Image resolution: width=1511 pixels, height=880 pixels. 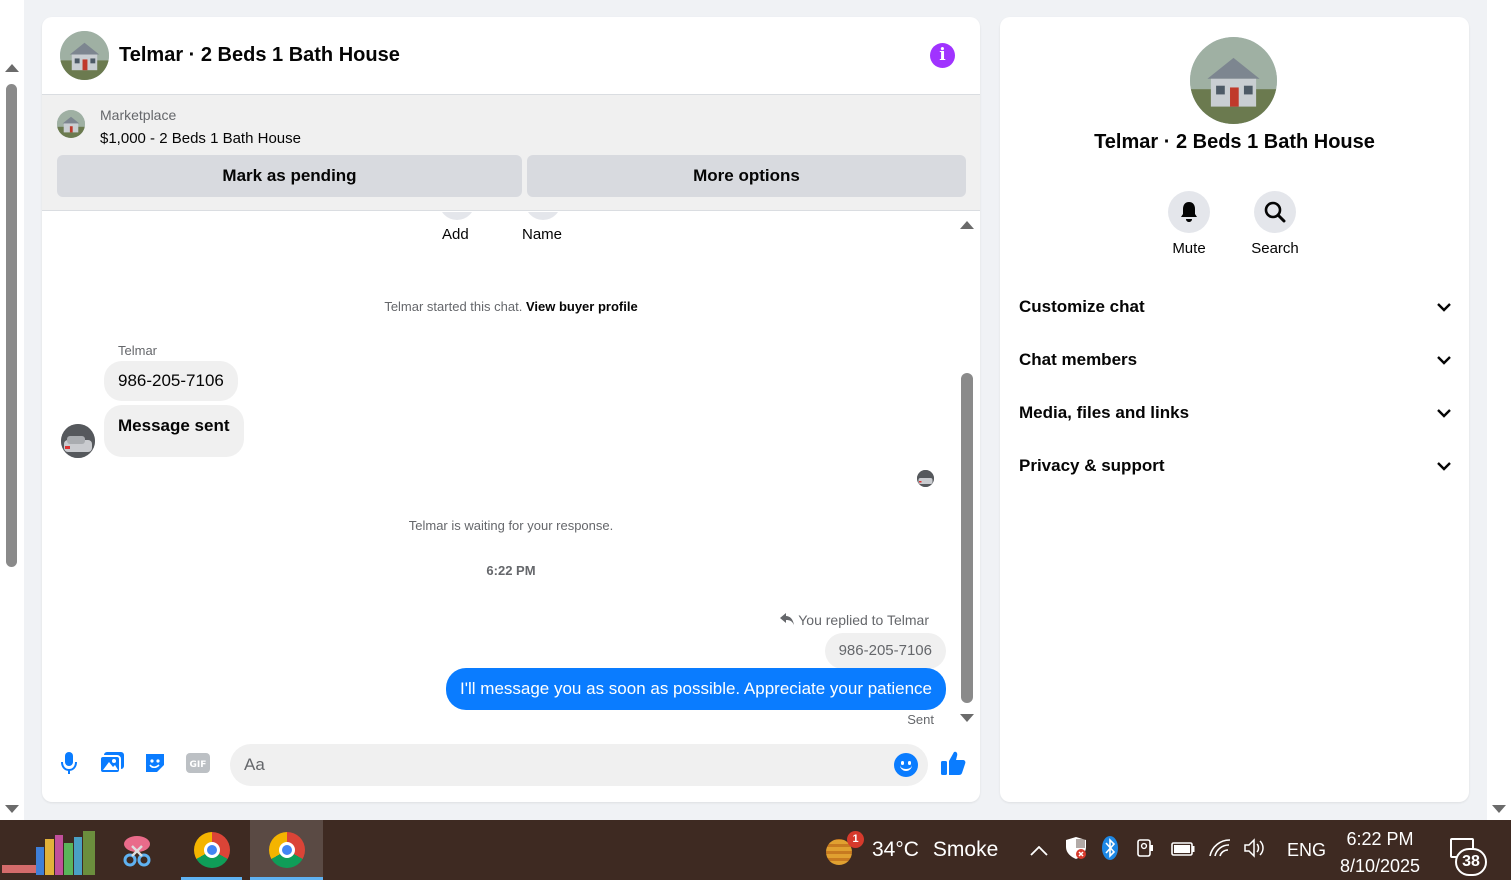 I want to click on section-label: Chat members, so click(x=1078, y=359).